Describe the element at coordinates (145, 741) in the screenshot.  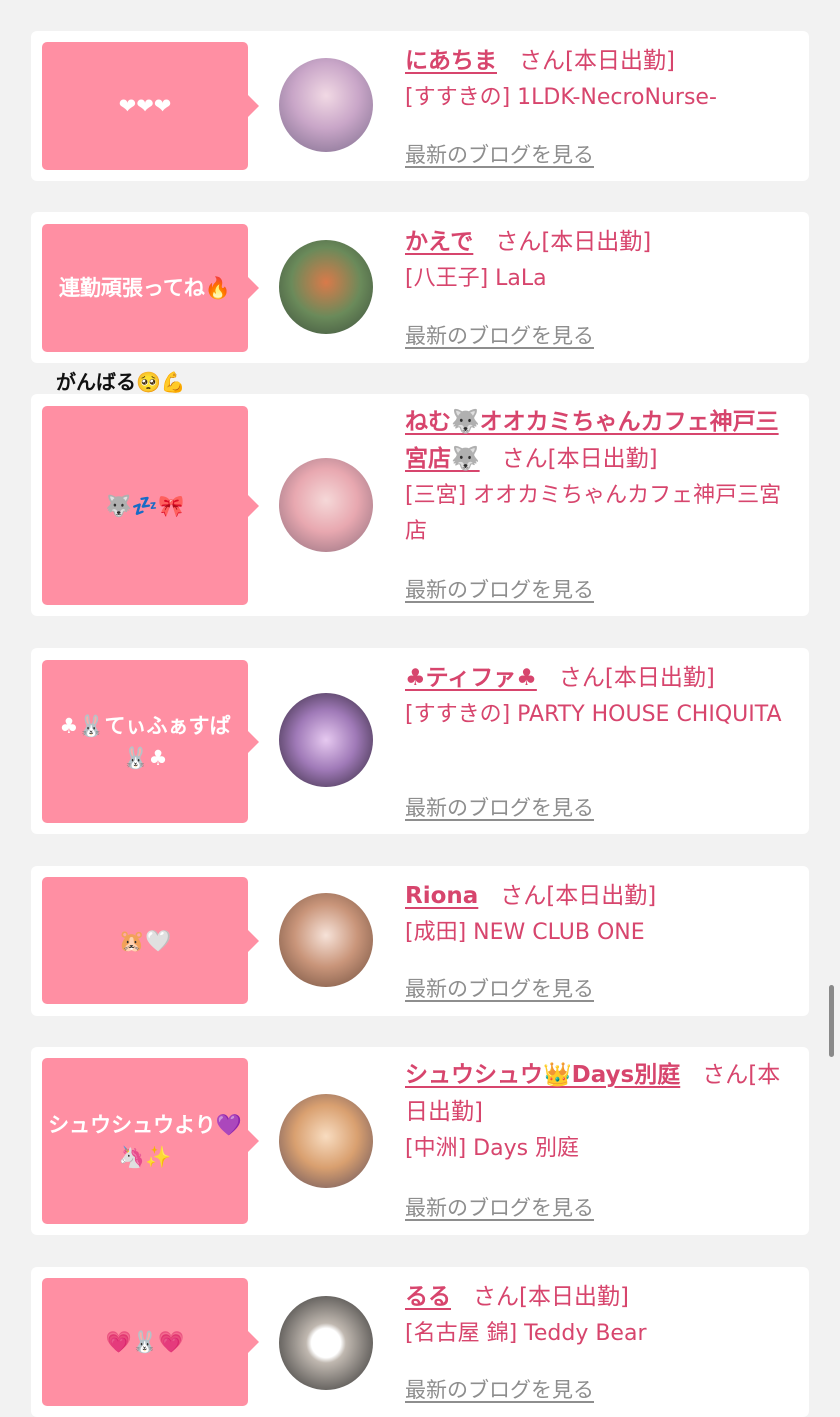
I see `message-text: ♣🐰てぃふぁすぱ🐰♣` at that location.